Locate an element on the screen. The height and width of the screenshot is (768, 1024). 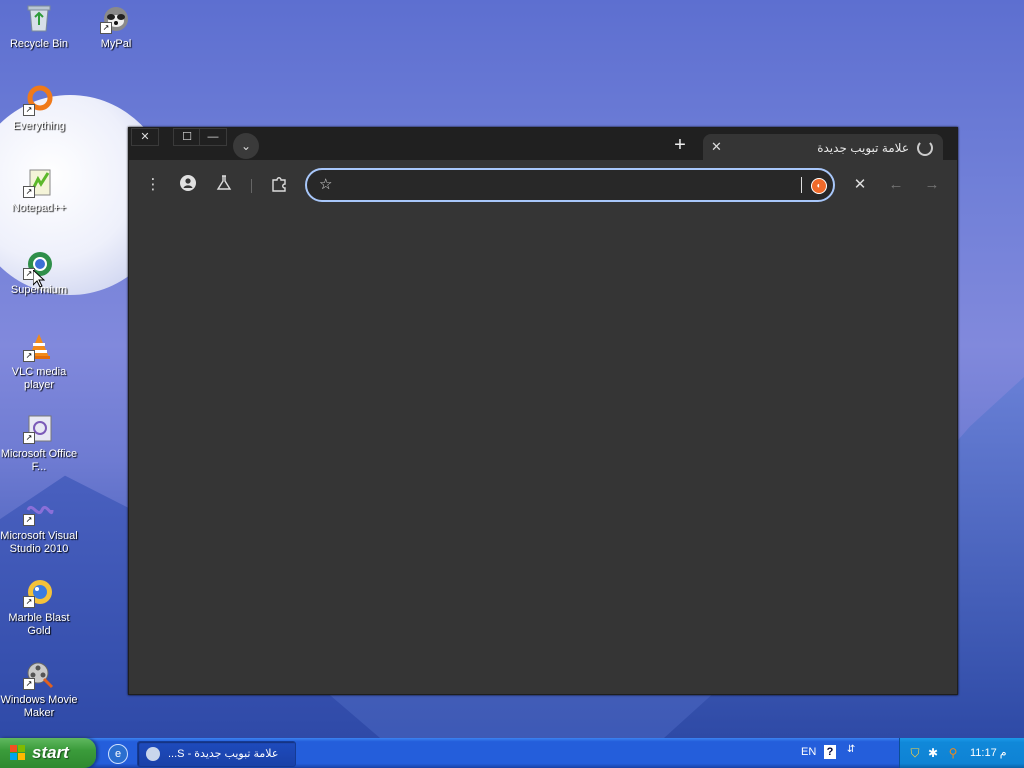
plus-icon: + is located at coordinates (680, 145).